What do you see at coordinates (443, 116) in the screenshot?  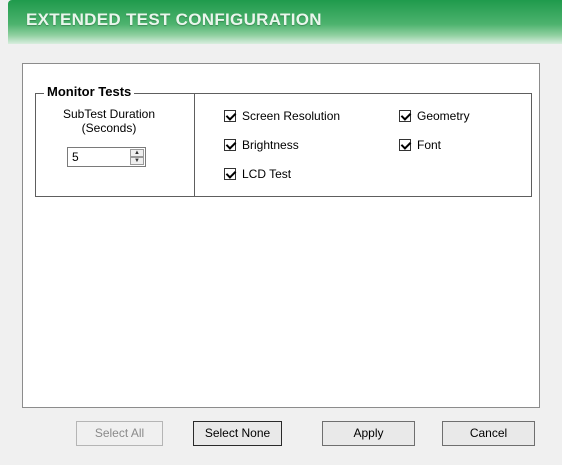 I see `checkbox-label: Geometry` at bounding box center [443, 116].